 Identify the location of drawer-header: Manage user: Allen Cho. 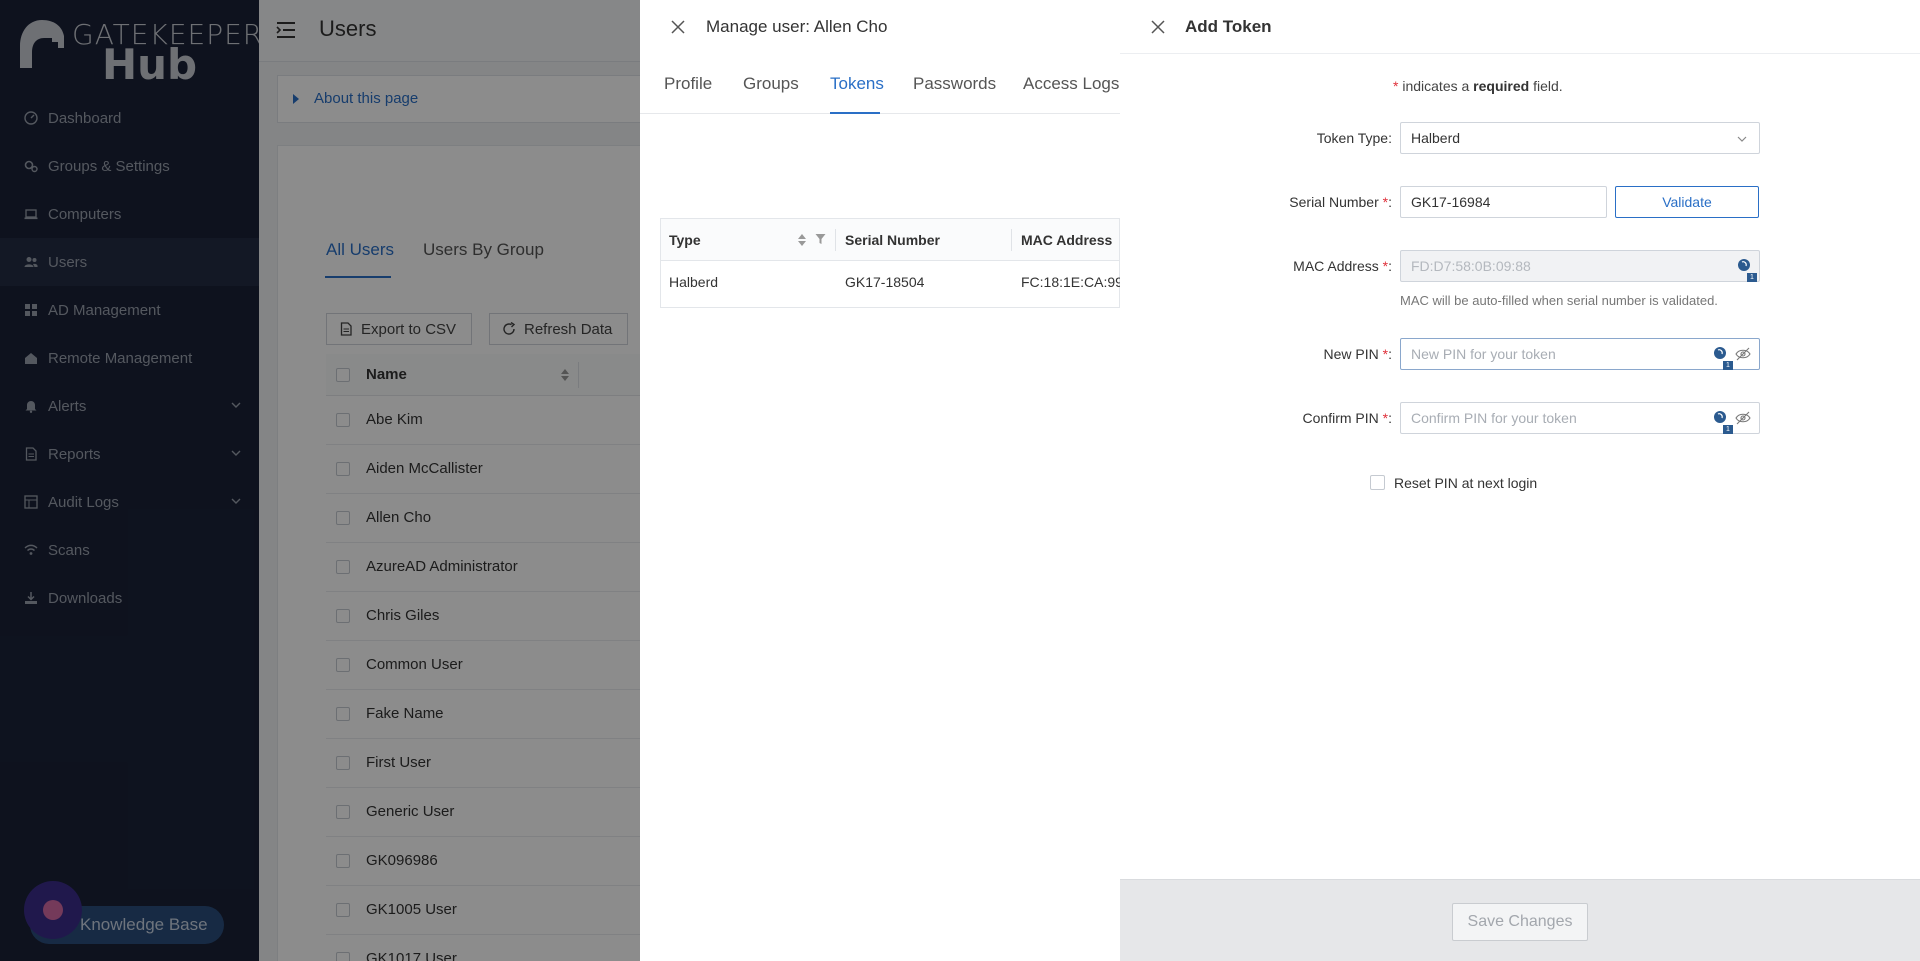
(880, 27).